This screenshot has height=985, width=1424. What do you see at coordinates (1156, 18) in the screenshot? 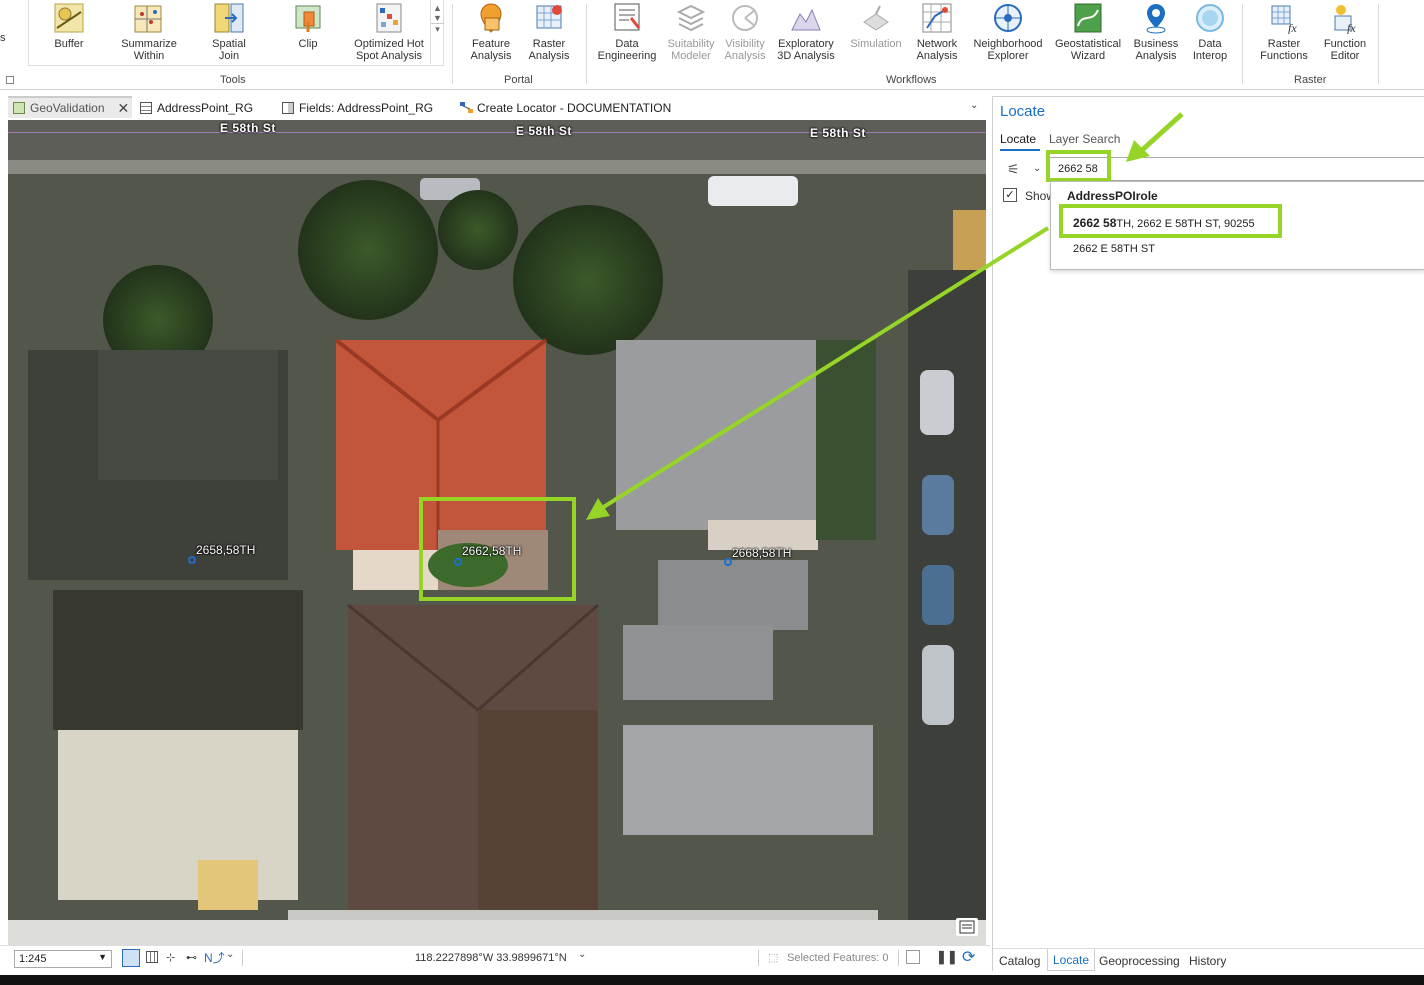
I see `business-icon` at bounding box center [1156, 18].